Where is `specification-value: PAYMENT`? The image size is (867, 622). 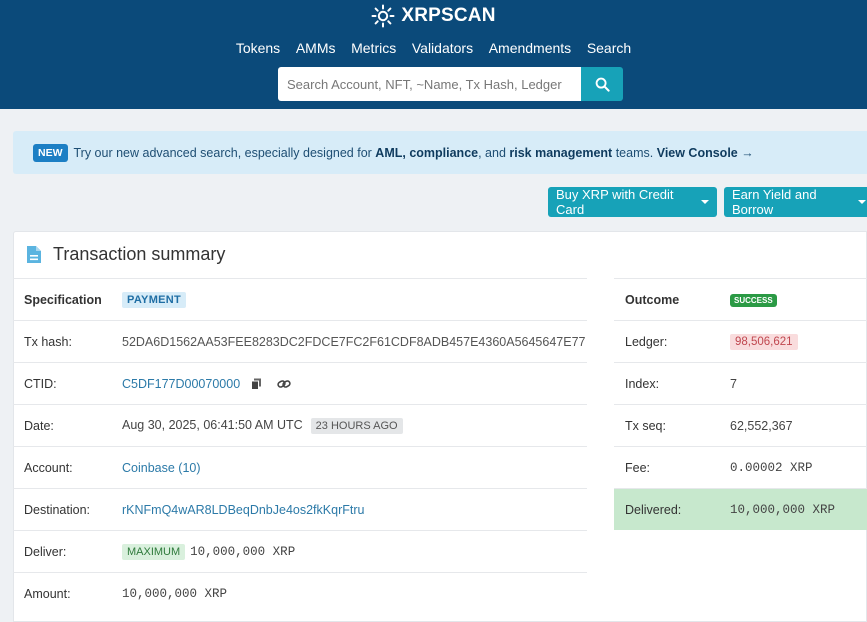 specification-value: PAYMENT is located at coordinates (154, 299).